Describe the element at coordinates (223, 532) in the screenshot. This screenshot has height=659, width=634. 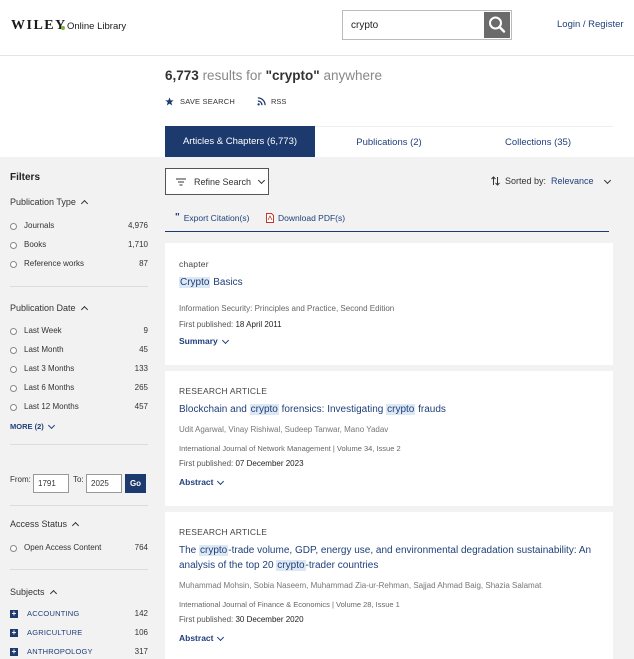
I see `result-type: RESEARCH ARTICLE` at that location.